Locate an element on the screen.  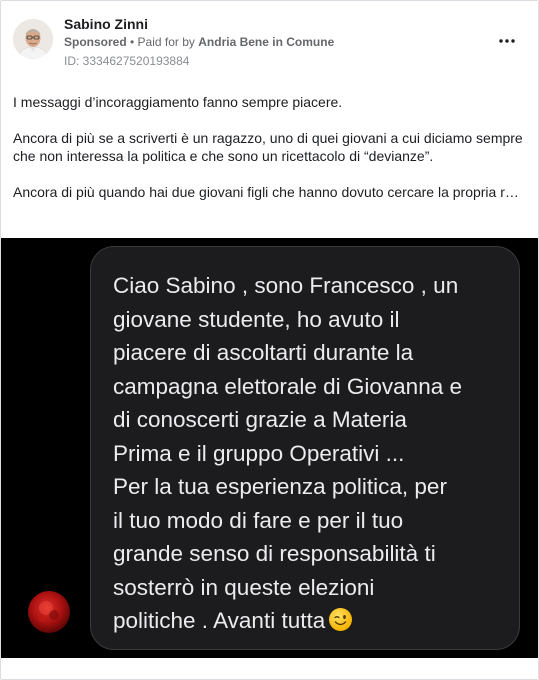
message-line: politiche . Avanti tutta is located at coordinates (219, 620).